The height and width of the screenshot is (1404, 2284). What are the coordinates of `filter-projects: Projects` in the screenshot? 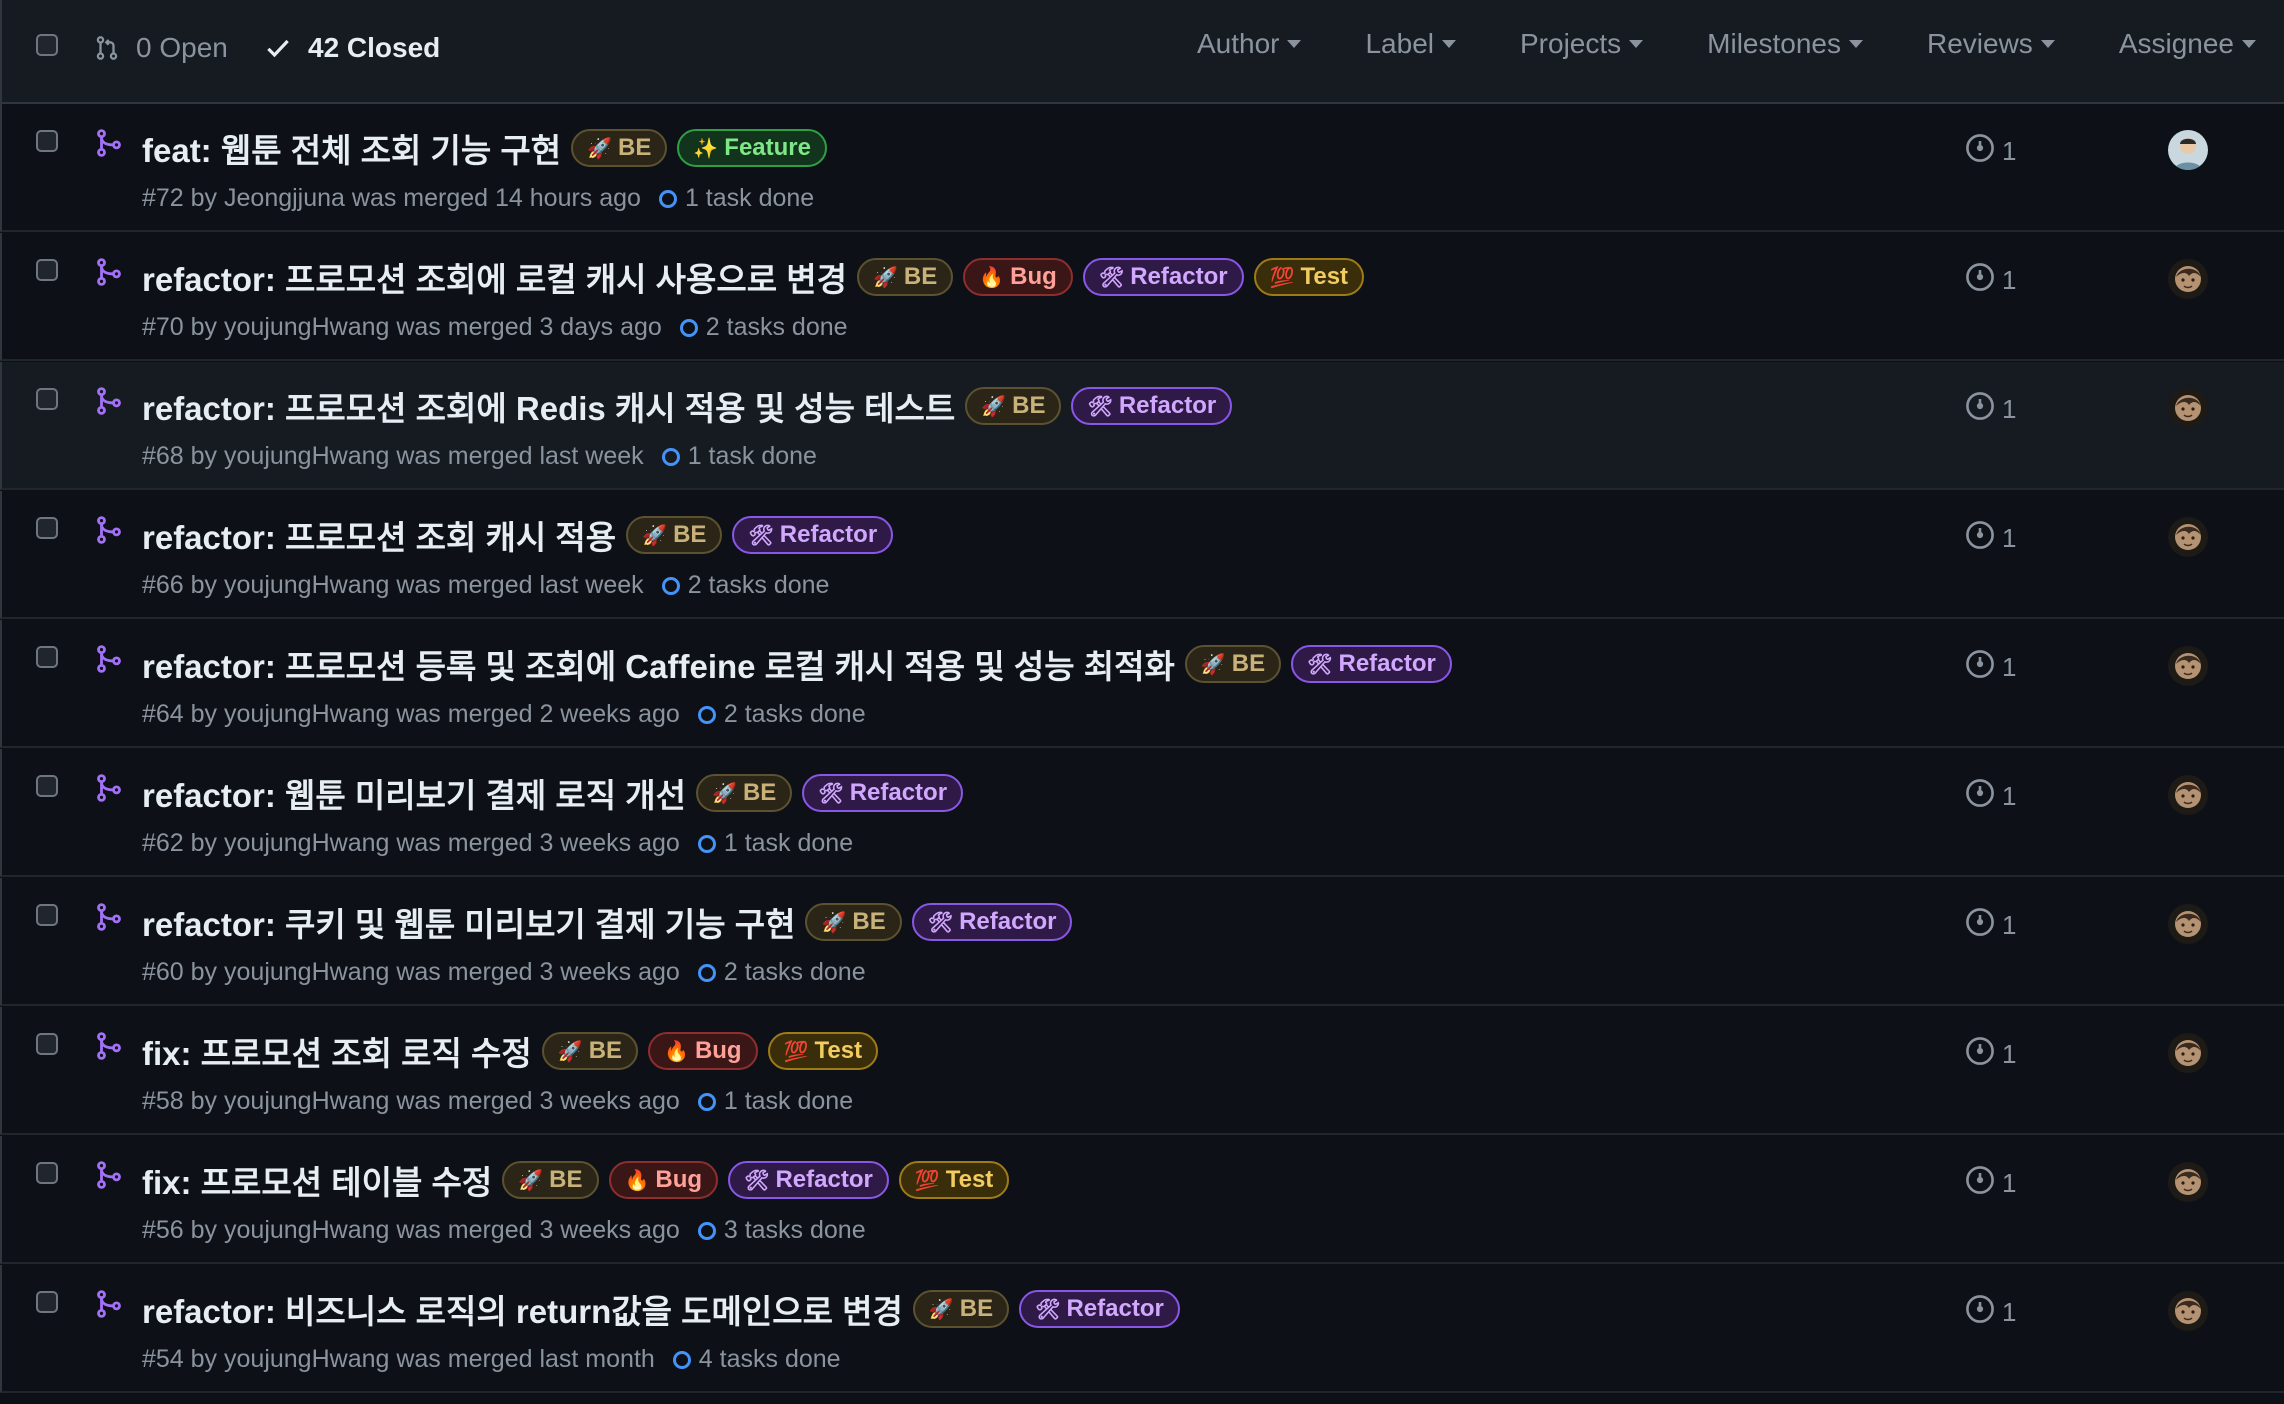 It's located at (1582, 44).